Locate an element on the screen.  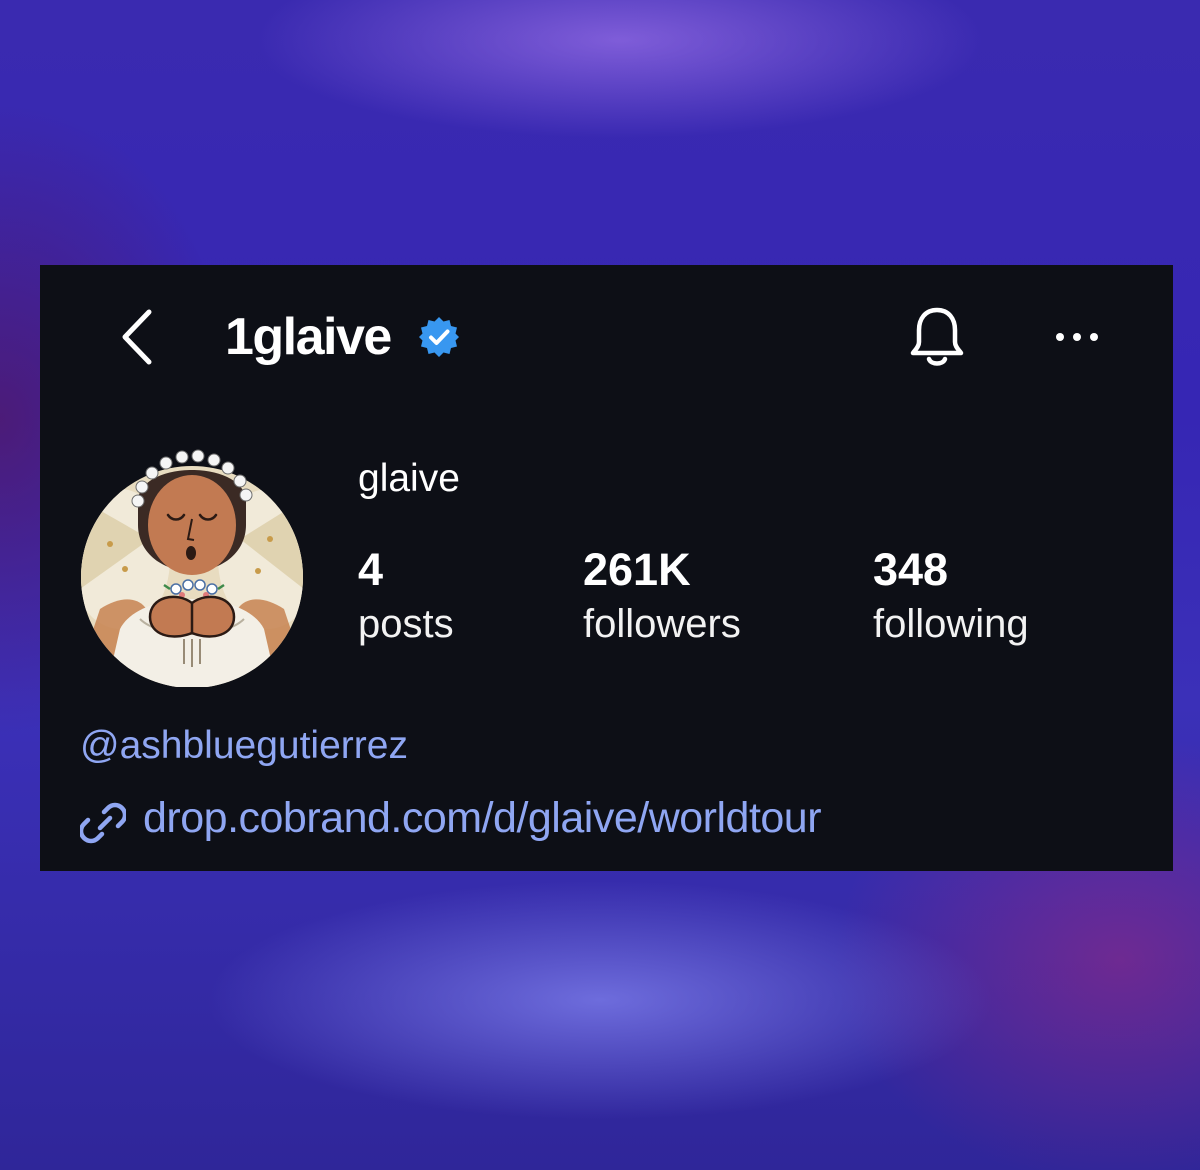
more-horizontal-icon is located at coordinates (1077, 337).